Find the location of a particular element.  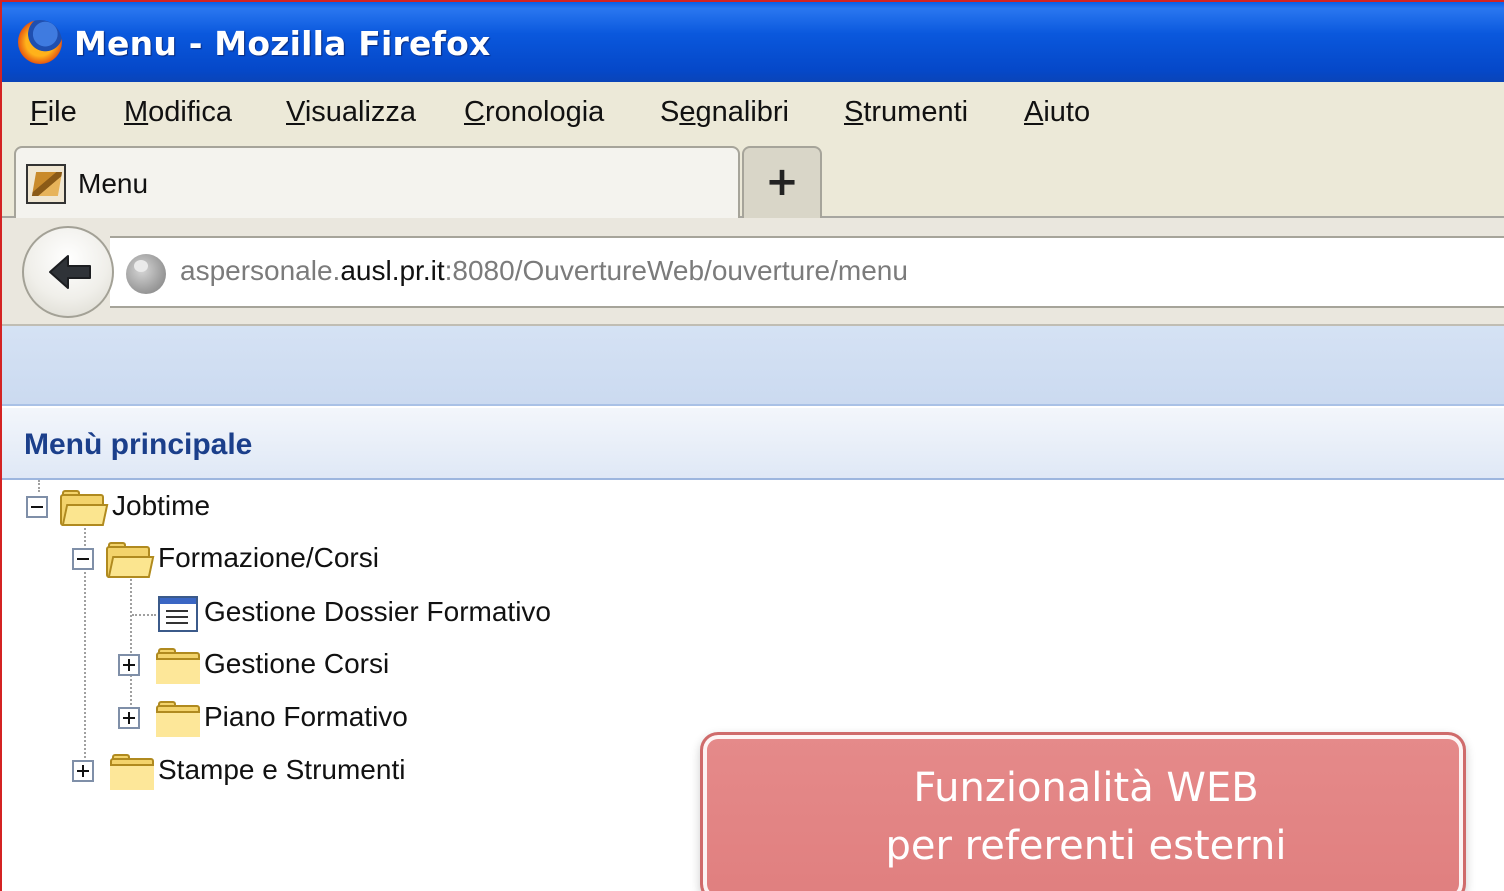

section-title: Menù principale is located at coordinates (138, 444).